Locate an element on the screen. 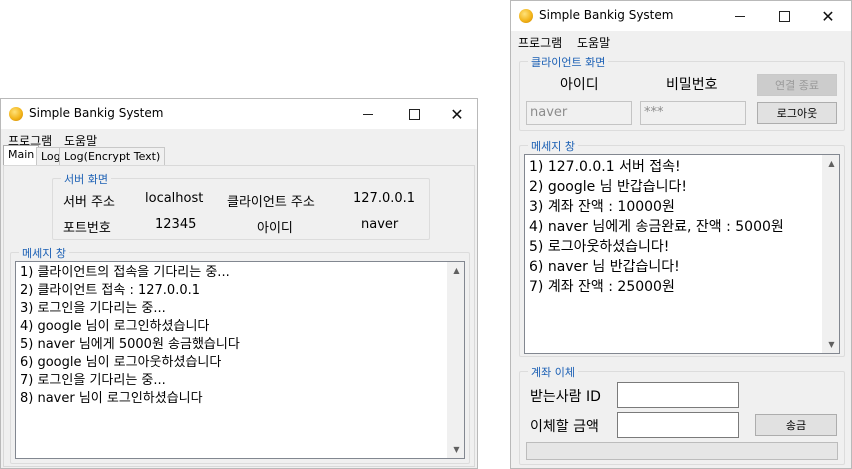  password-label: 비밀번호 is located at coordinates (692, 85).